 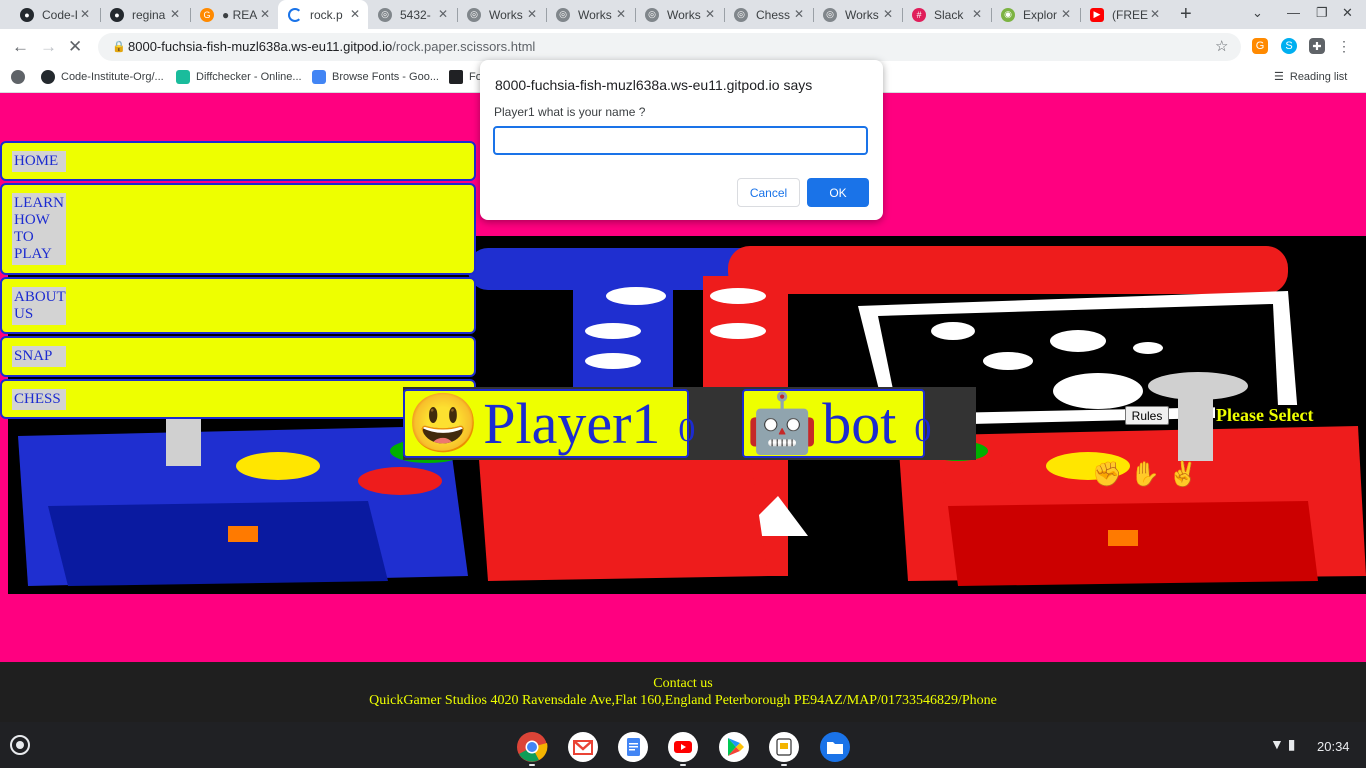 I want to click on restore-icon: ❐, so click(x=1322, y=13).